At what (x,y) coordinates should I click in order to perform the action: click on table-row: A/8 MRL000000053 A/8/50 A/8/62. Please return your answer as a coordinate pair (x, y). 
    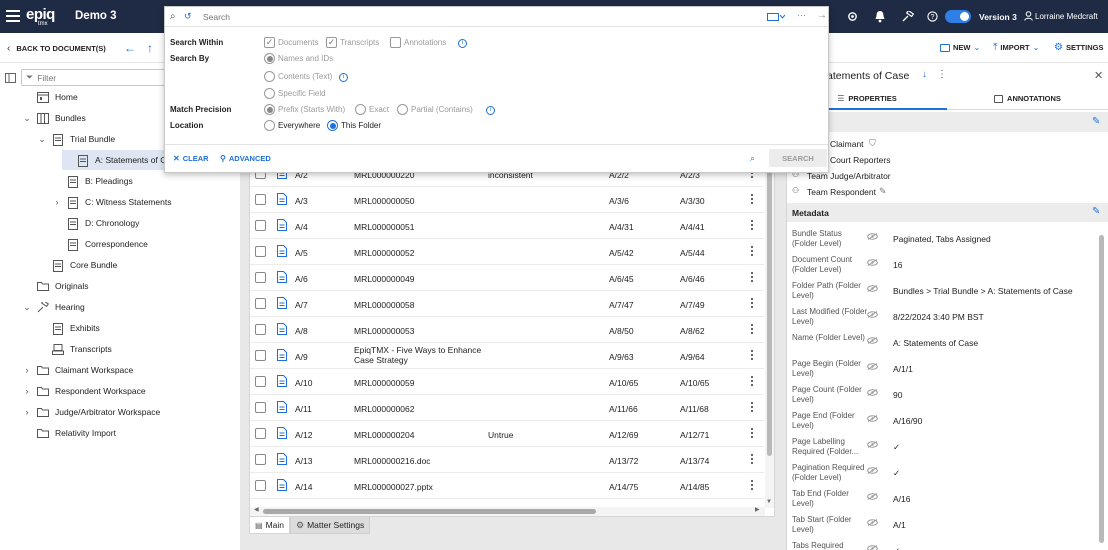
    Looking at the image, I should click on (507, 330).